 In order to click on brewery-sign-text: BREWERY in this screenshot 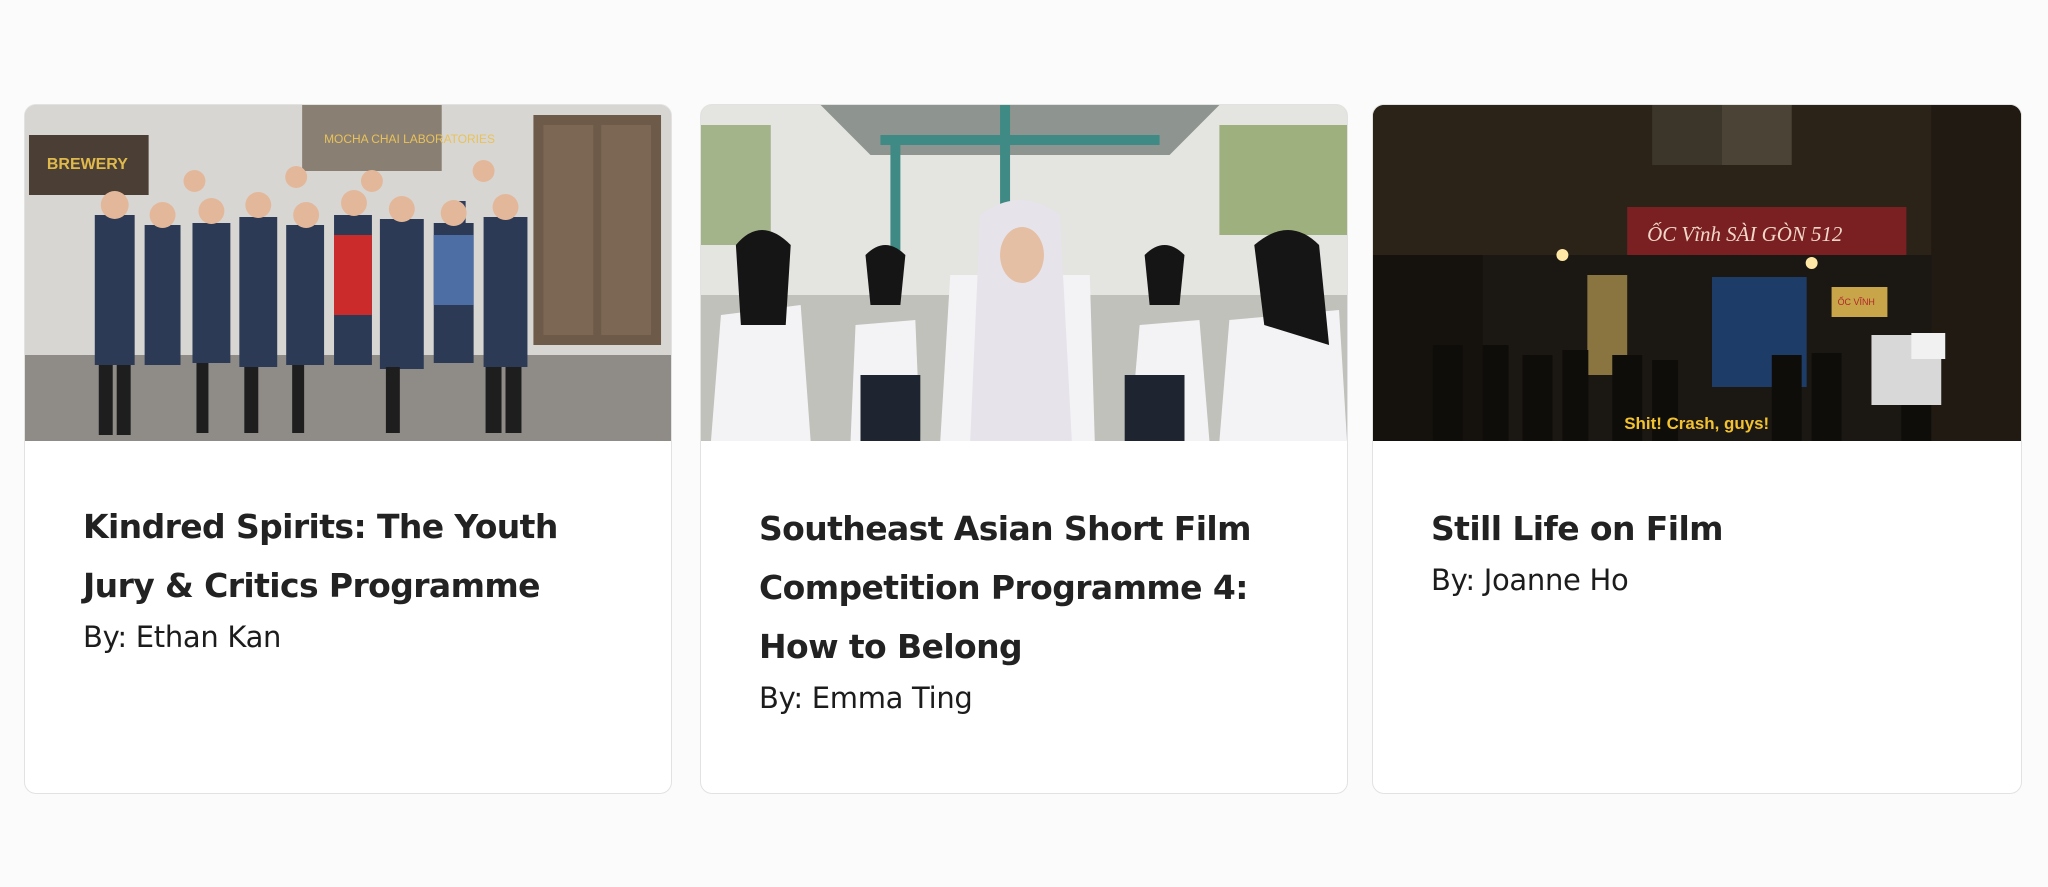, I will do `click(87, 164)`.